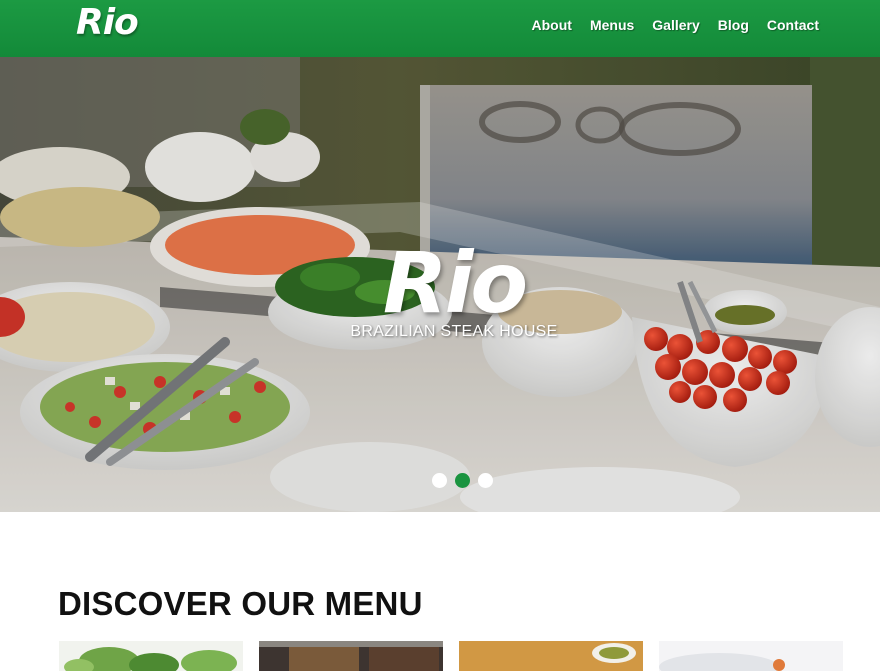  Describe the element at coordinates (454, 331) in the screenshot. I see `hero-subtitle: BRAZILIAN STEAK HOUSE` at that location.